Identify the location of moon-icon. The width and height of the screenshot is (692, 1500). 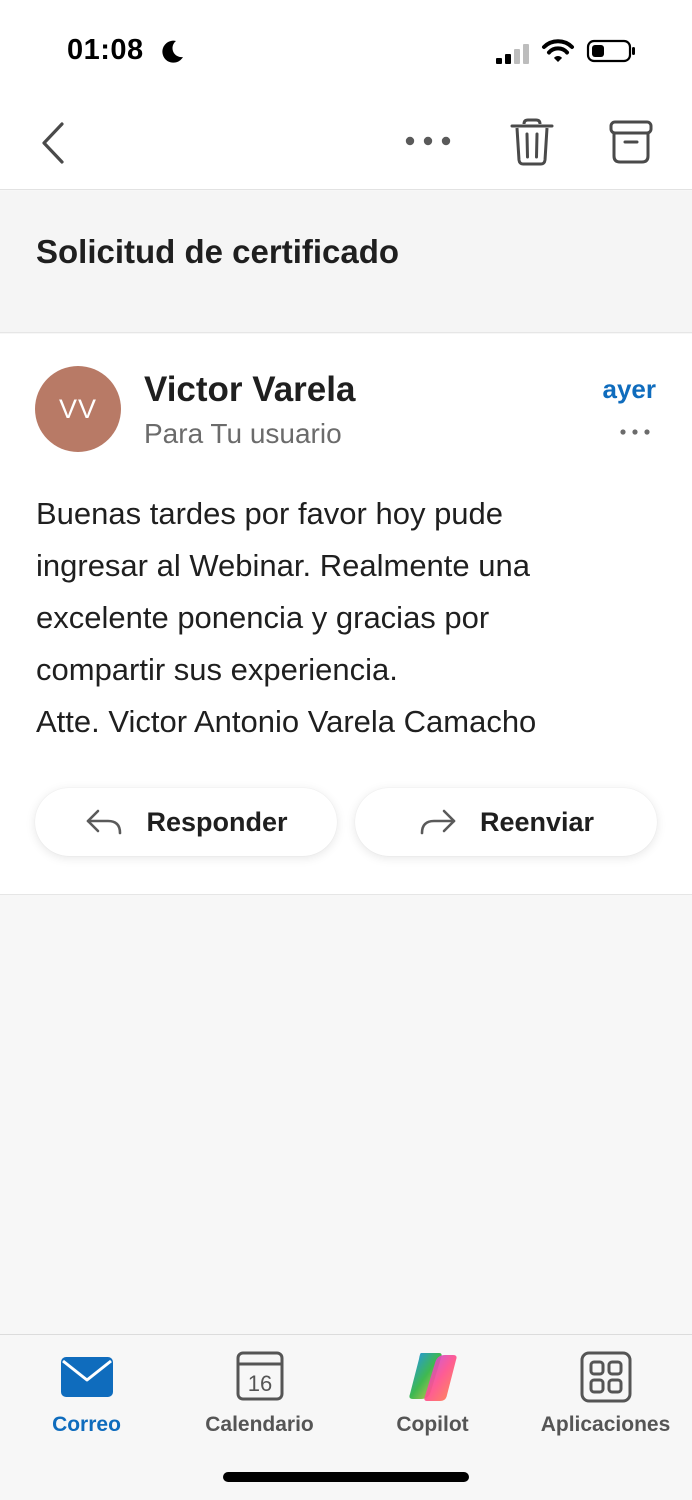
(172, 51).